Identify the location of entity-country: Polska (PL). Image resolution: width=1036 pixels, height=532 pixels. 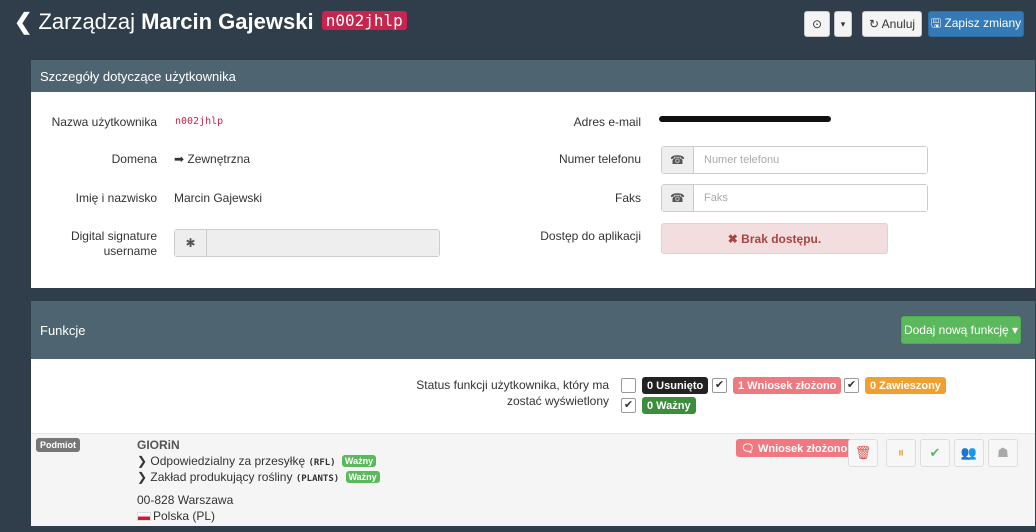
(176, 516).